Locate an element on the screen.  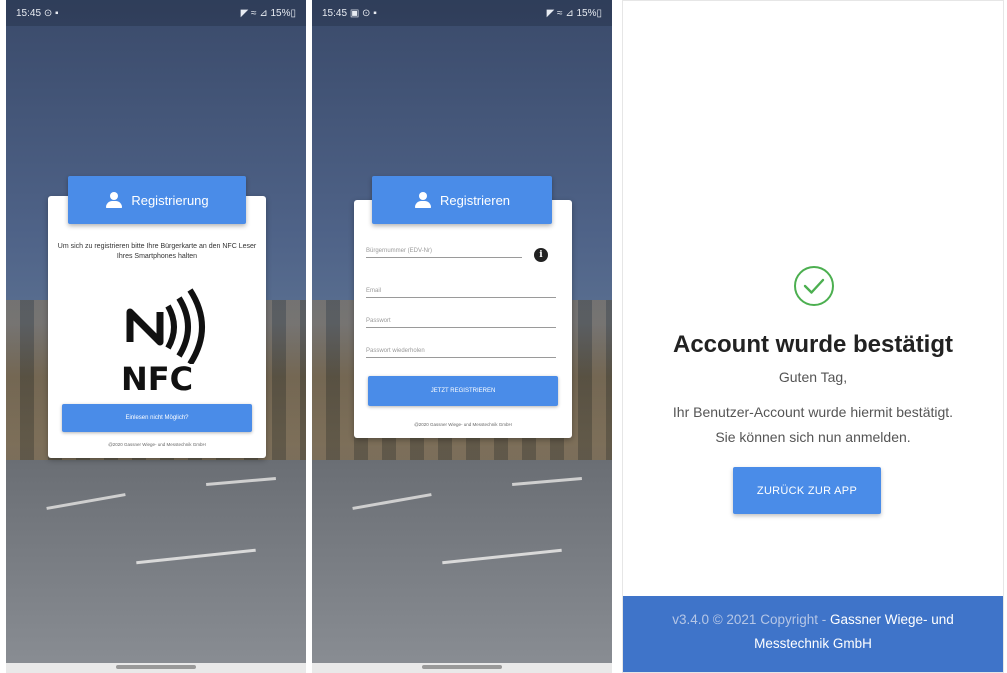
card-header: Registrierung is located at coordinates (157, 200).